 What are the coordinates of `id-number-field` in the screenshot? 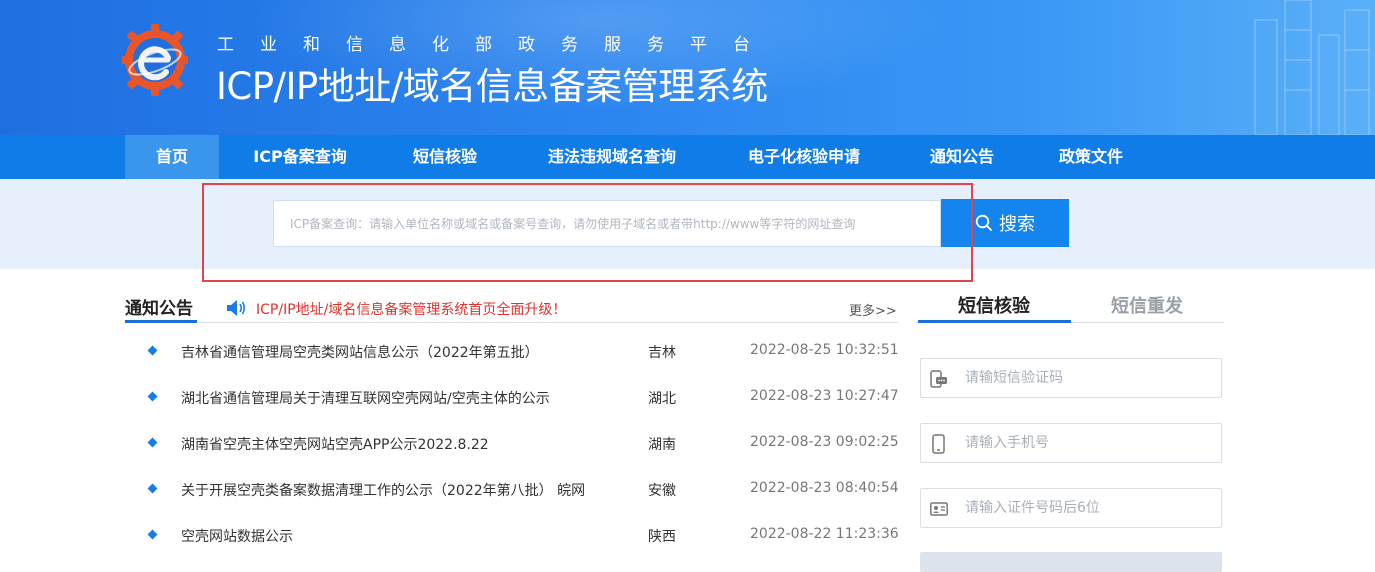 It's located at (1071, 508).